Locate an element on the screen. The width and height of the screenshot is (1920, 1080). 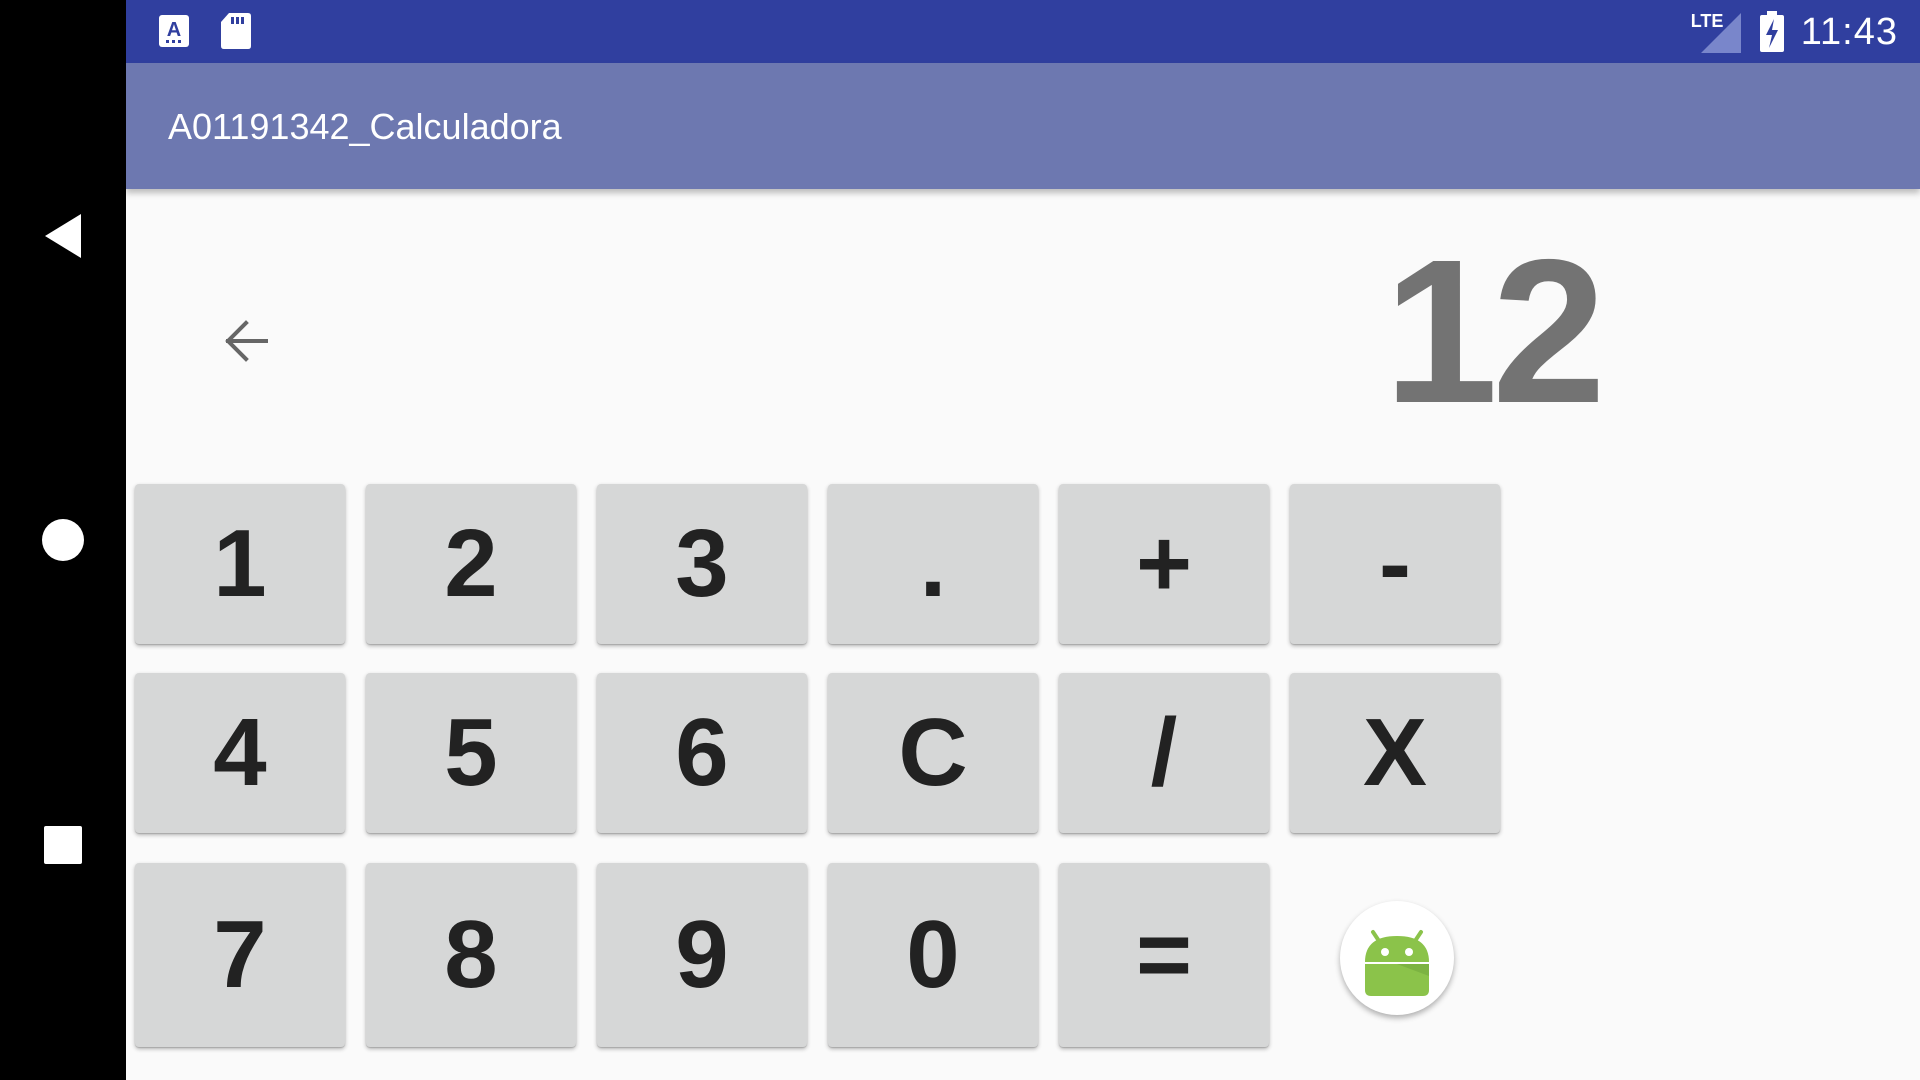
svg-text: A is located at coordinates (174, 30).